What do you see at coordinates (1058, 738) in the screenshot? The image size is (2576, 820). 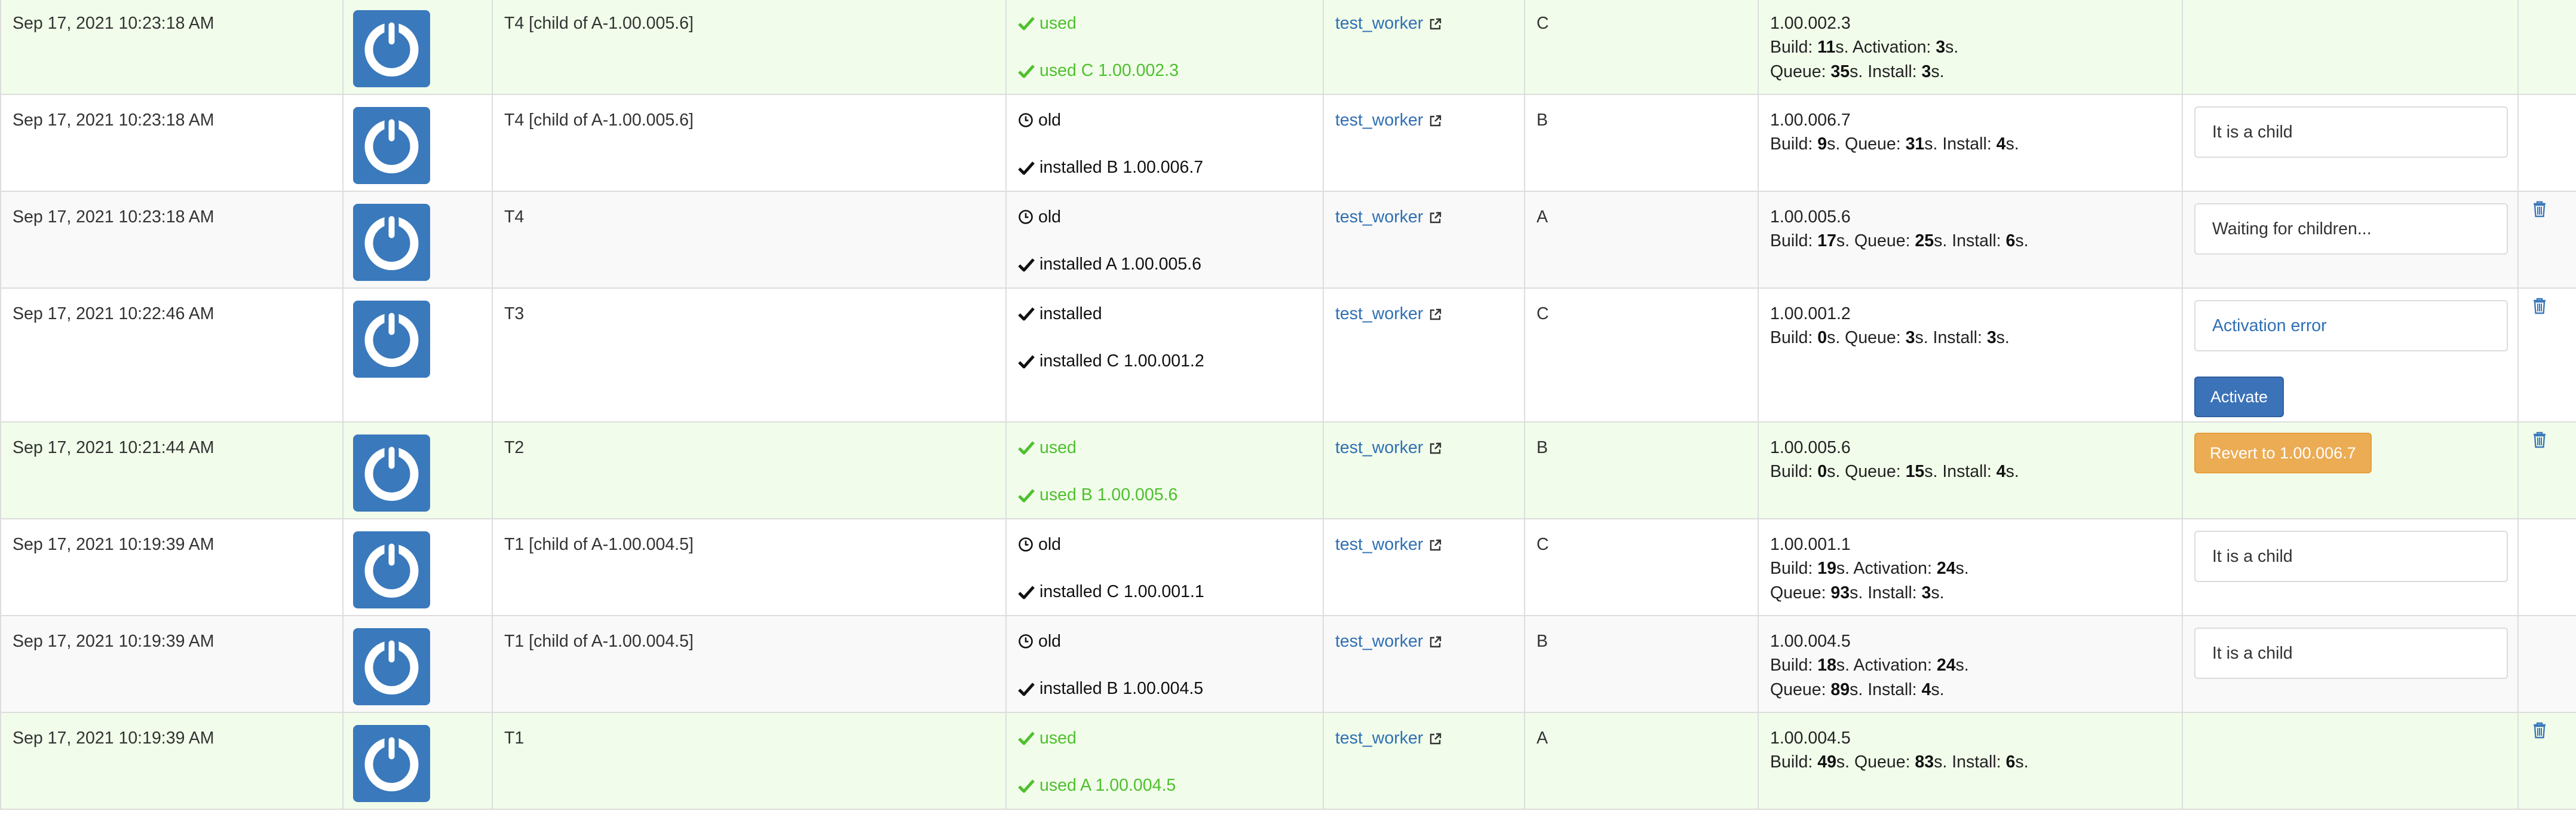 I see `status-label: used` at bounding box center [1058, 738].